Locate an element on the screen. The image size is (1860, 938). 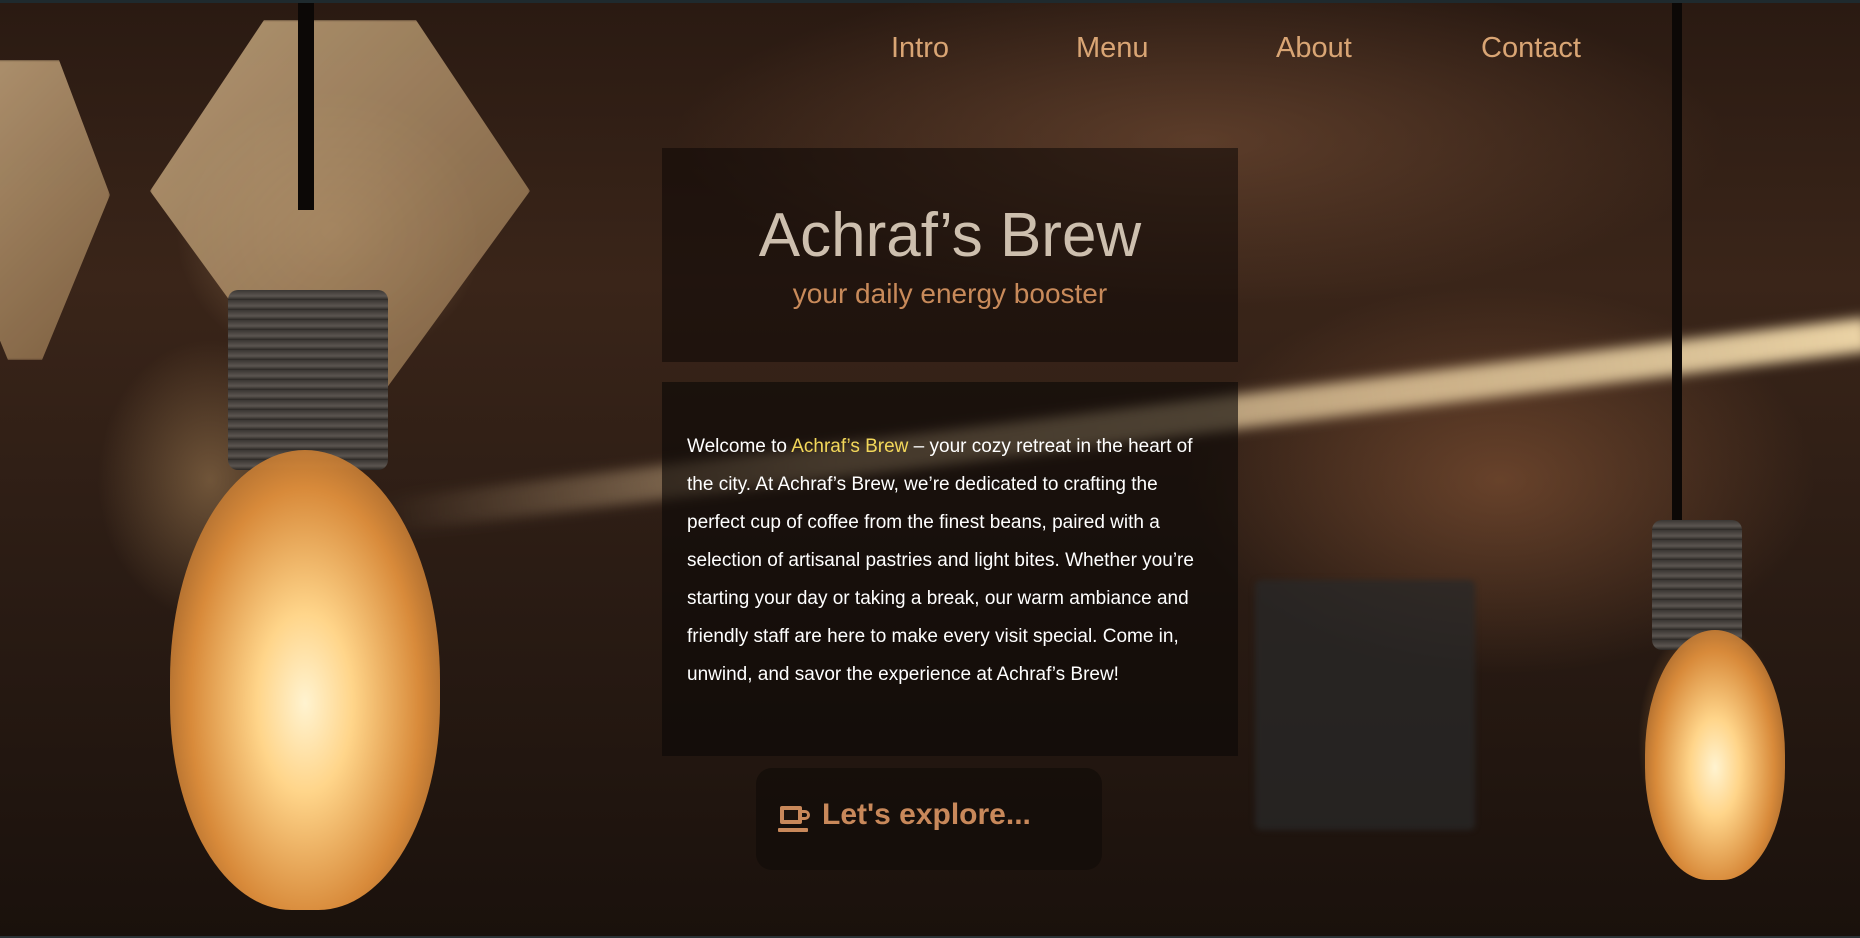
background-chalkboard is located at coordinates (1365, 705).